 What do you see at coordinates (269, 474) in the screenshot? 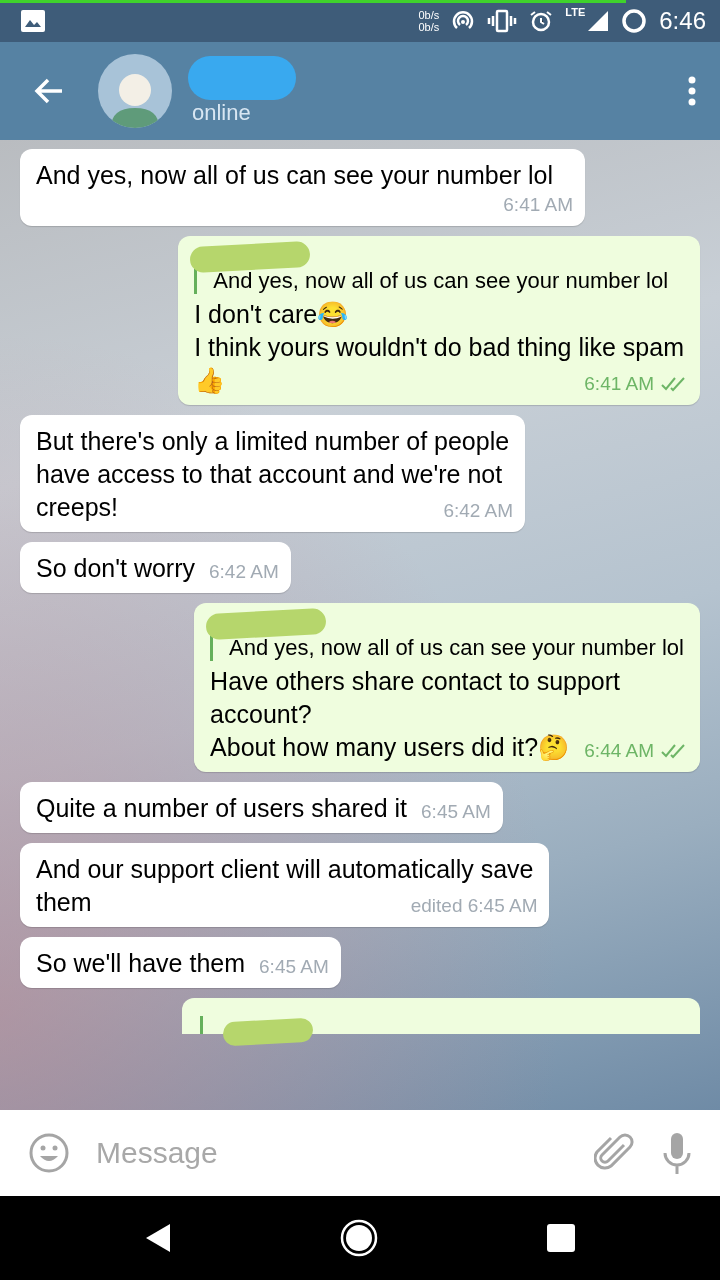
I see `message-text: have access to that account and we're not` at bounding box center [269, 474].